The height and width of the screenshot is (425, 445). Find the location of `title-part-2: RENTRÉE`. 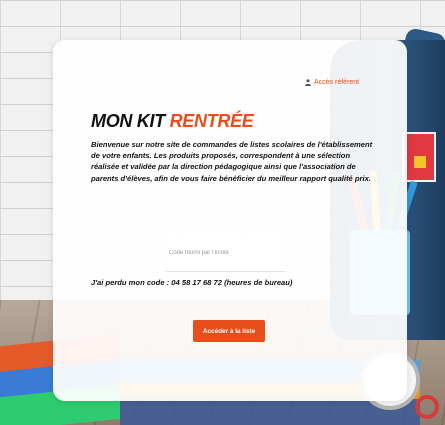

title-part-2: RENTRÉE is located at coordinates (211, 121).